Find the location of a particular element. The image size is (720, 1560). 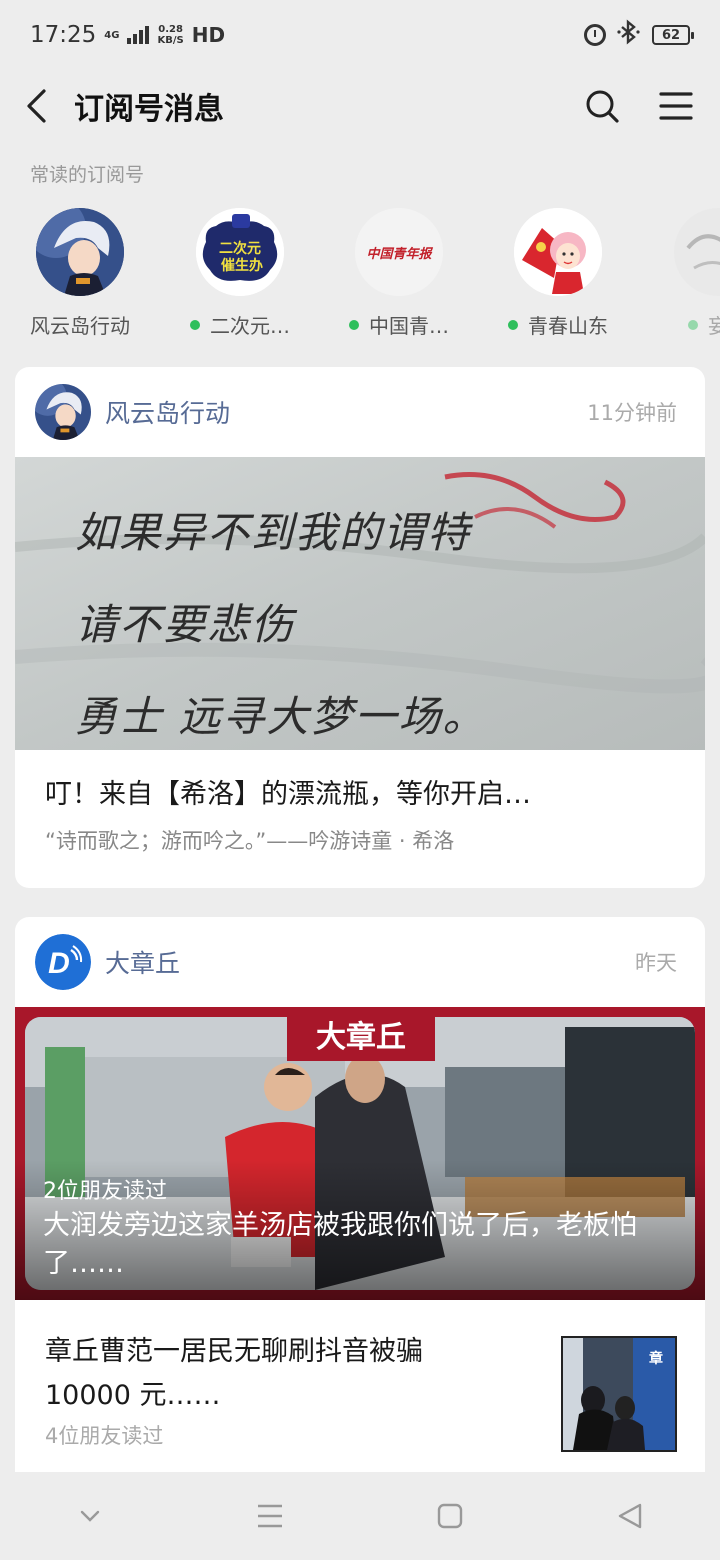

article-list-item: 章丘曹范一居民无聊刷抖音被骗10000 元…… 4位朋友读过 章 is located at coordinates (360, 1386).